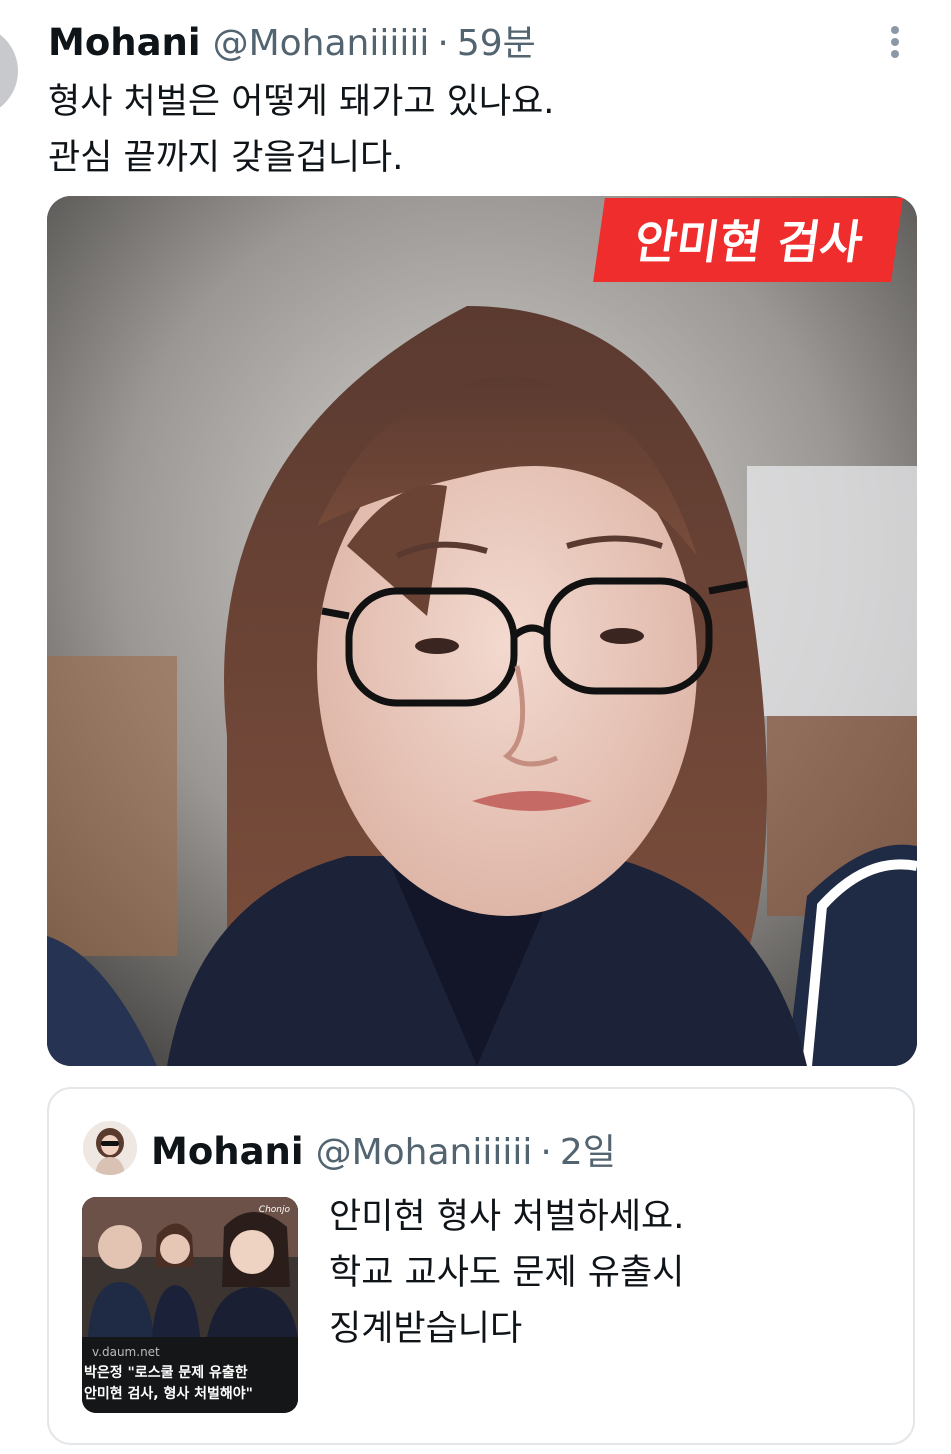 This screenshot has width=951, height=1454. I want to click on quoted-user-avatar, so click(110, 1148).